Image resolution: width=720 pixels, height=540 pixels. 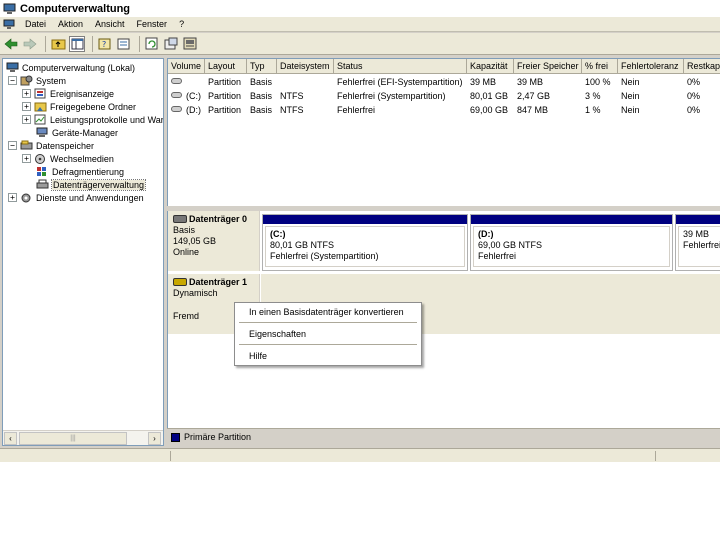 What do you see at coordinates (12, 67) in the screenshot?
I see `computer-management-icon` at bounding box center [12, 67].